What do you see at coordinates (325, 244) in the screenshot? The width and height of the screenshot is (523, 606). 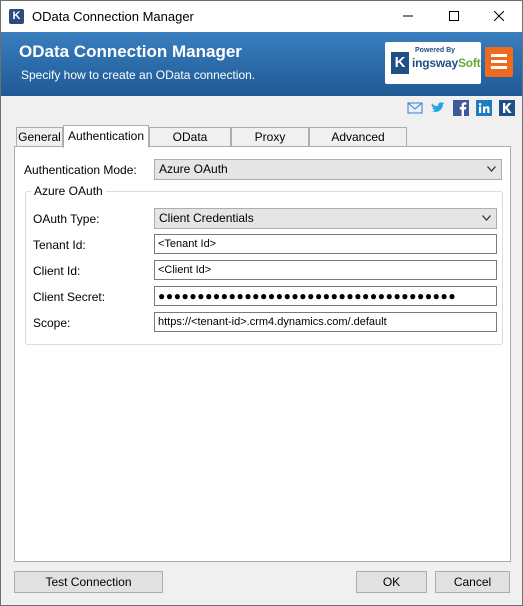 I see `tenant-id-input: <Tenant Id>` at bounding box center [325, 244].